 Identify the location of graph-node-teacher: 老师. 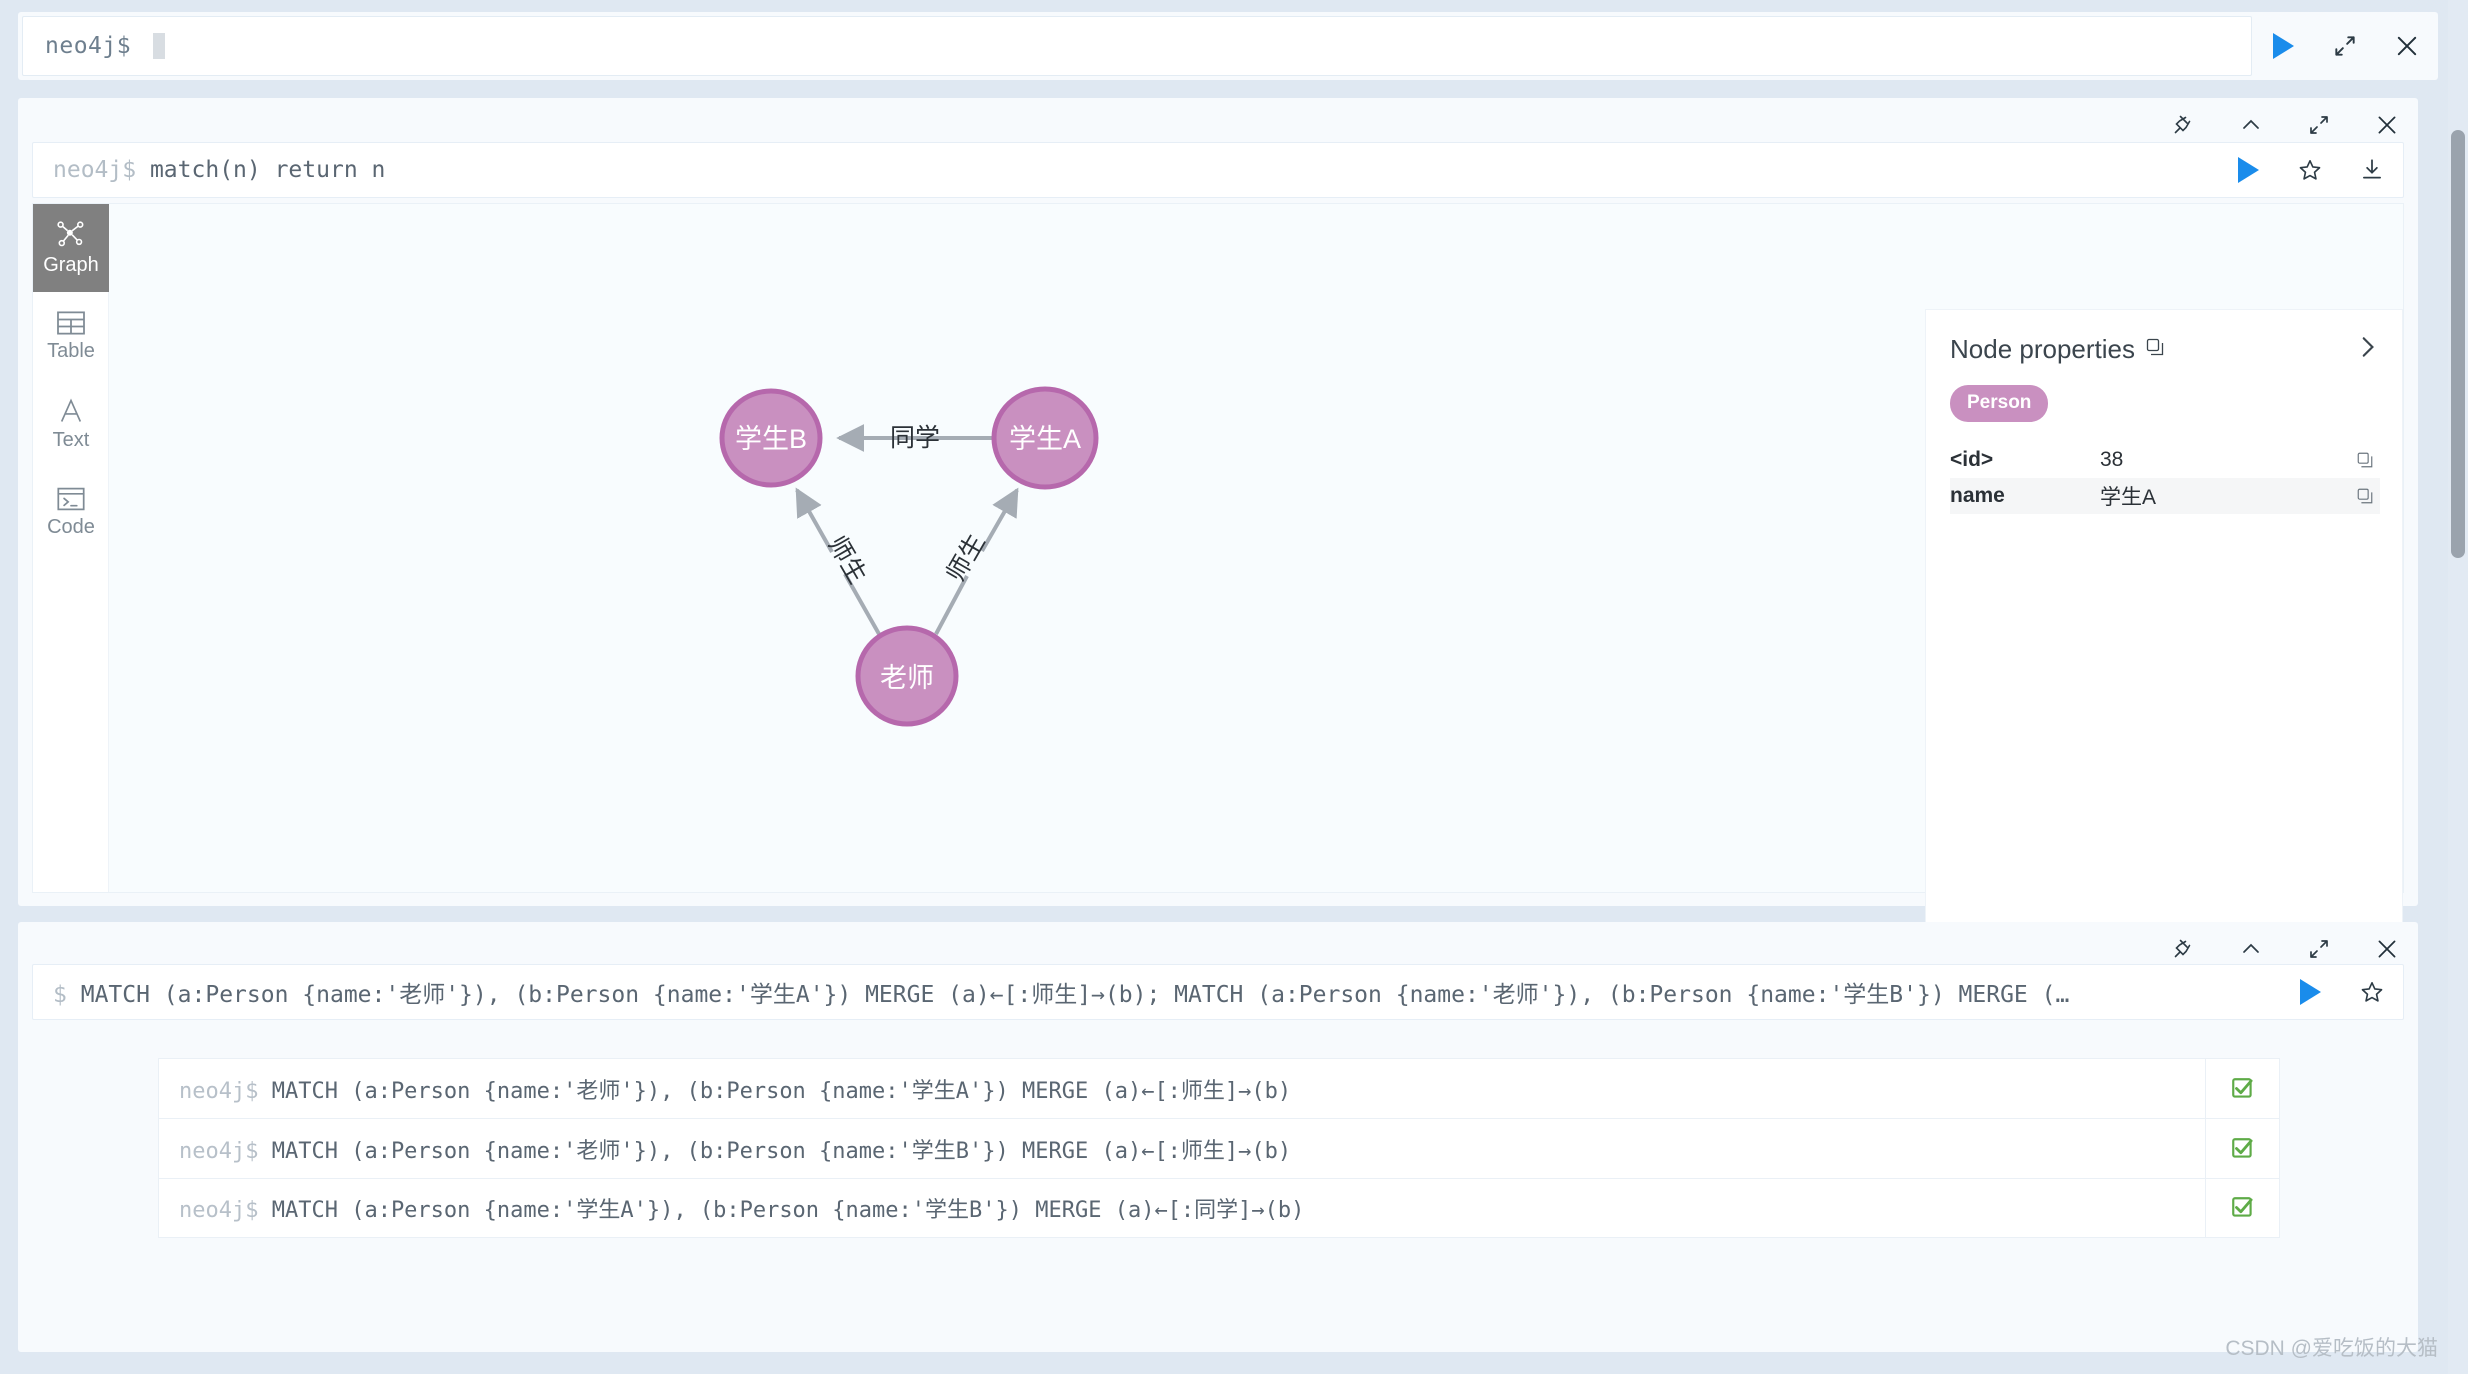
(907, 676).